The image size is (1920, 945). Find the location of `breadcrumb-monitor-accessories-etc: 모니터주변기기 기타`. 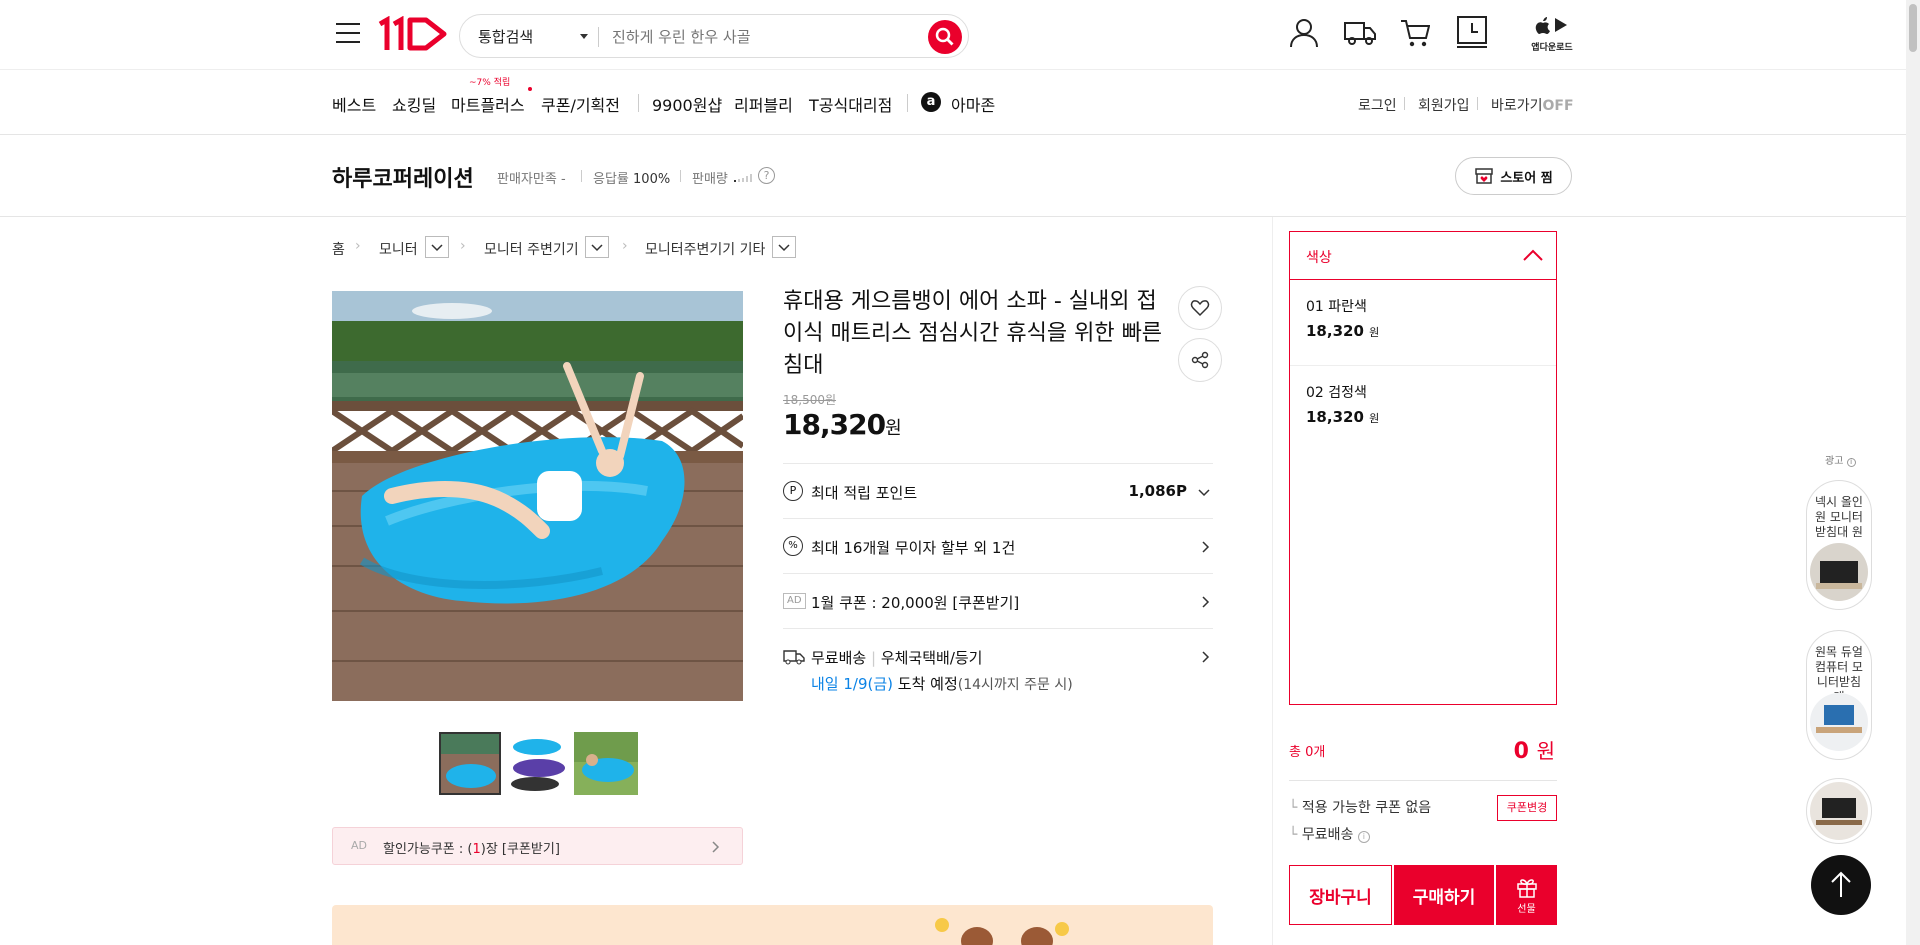

breadcrumb-monitor-accessories-etc: 모니터주변기기 기타 is located at coordinates (705, 249).